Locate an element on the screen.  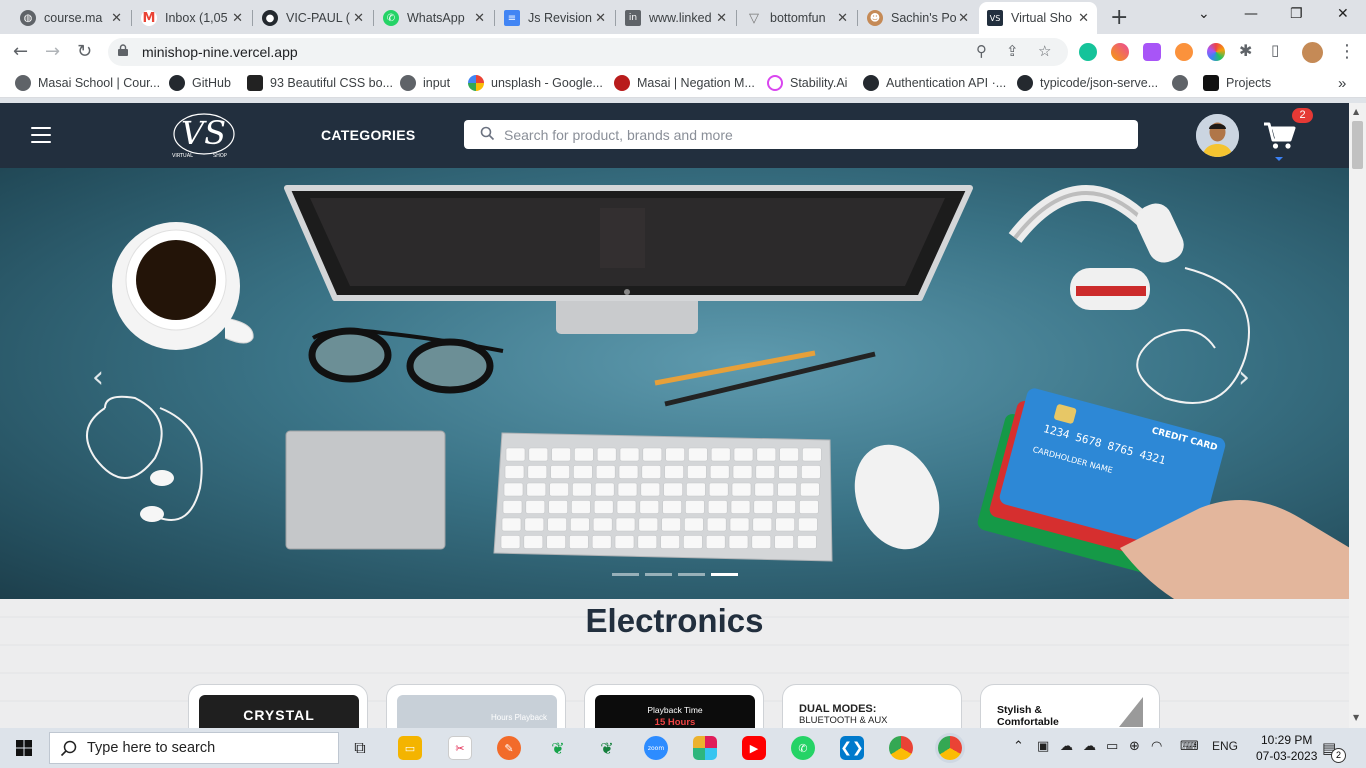
battery-icon: ▭ is located at coordinates (1112, 746).